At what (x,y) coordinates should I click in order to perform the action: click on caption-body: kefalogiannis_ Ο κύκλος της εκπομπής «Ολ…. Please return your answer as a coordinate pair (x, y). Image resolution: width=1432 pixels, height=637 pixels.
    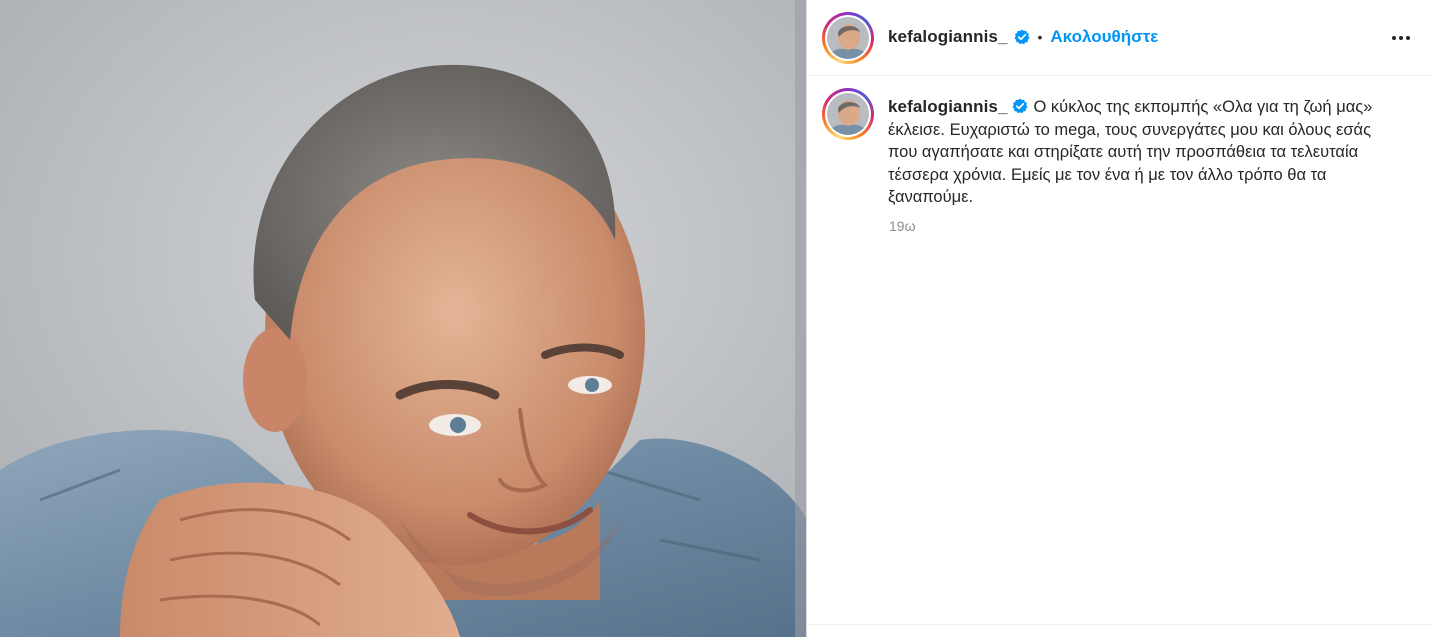
    Looking at the image, I should click on (1138, 152).